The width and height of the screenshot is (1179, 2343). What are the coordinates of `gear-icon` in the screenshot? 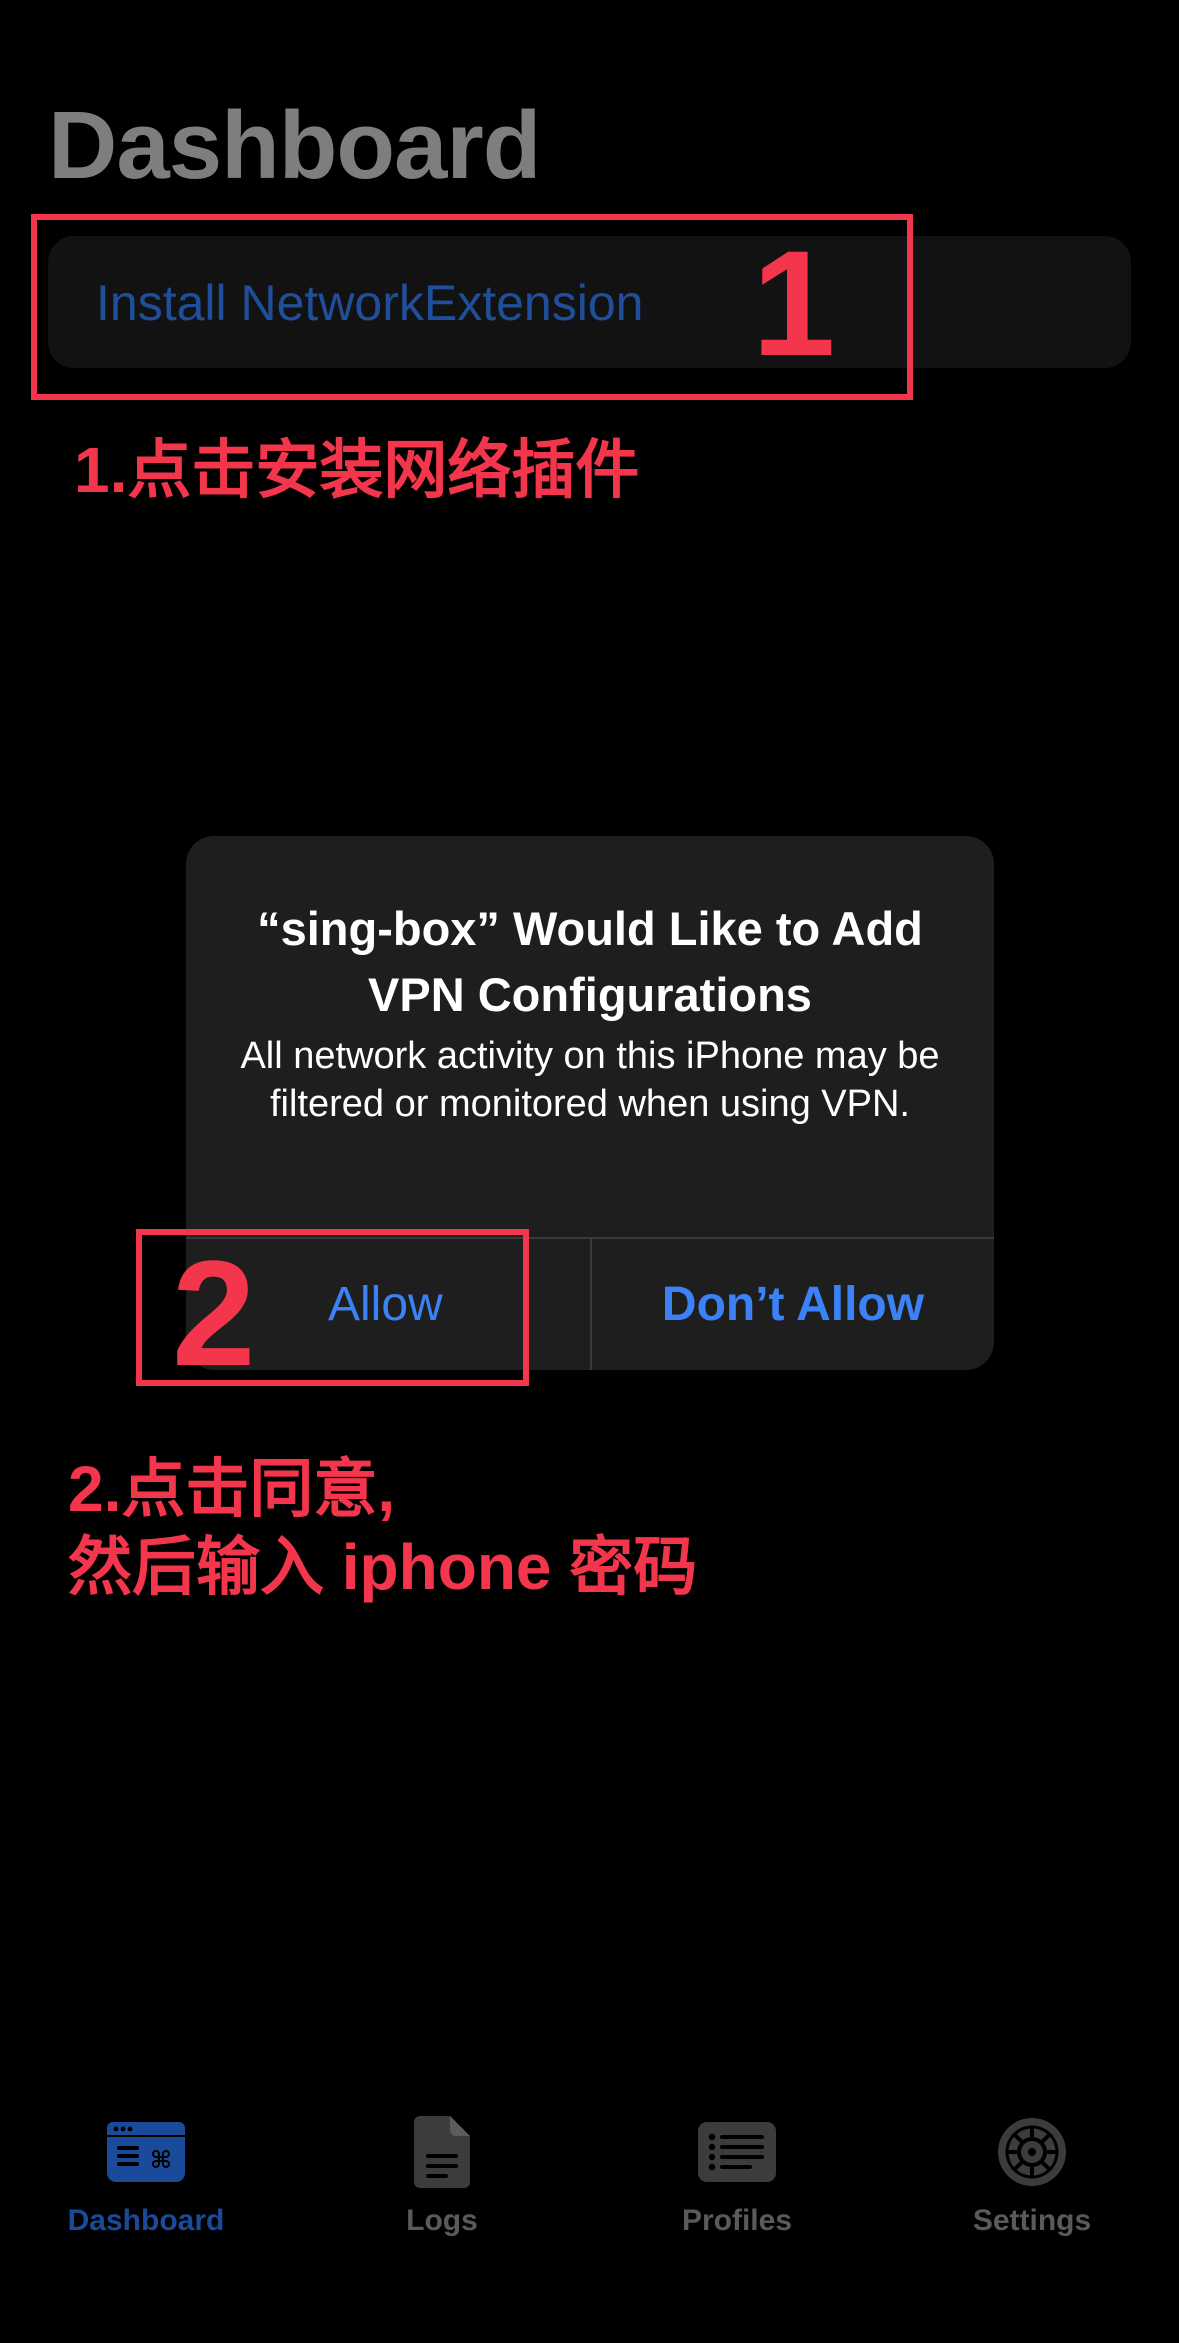 It's located at (1032, 2152).